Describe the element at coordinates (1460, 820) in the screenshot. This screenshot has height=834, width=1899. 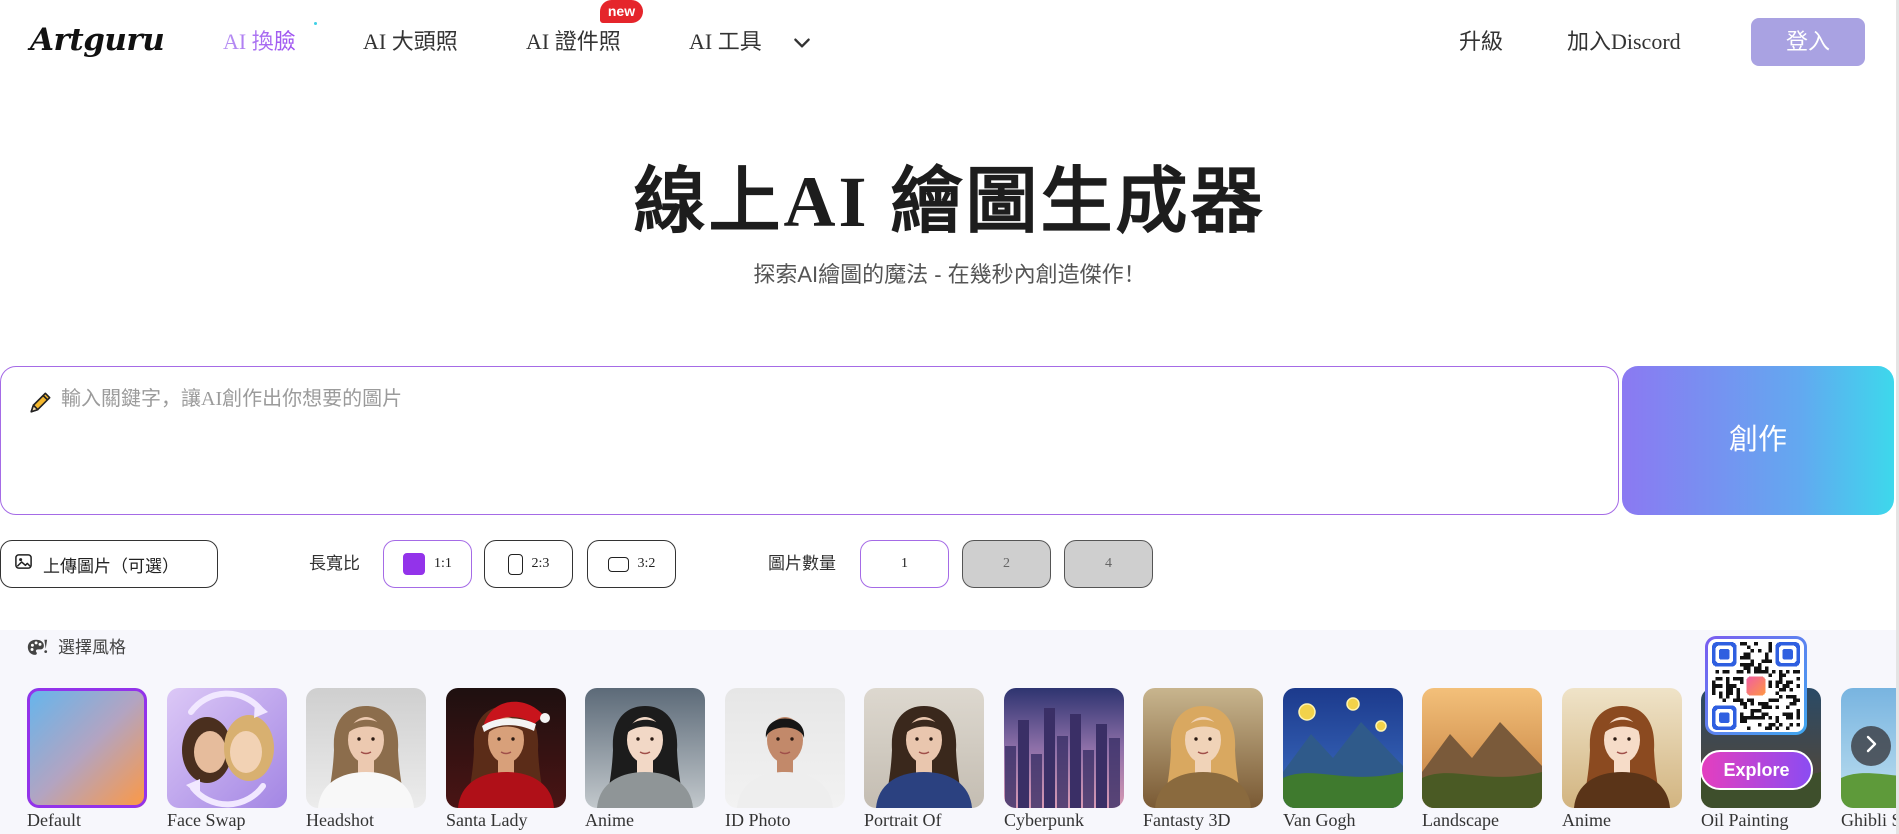
I see `style-label: Landscape` at that location.